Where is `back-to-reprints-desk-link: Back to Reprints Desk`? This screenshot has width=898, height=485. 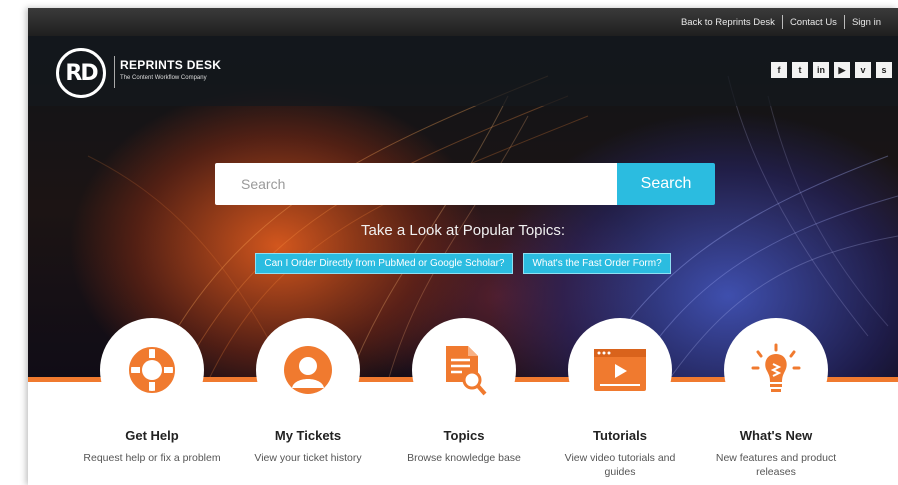 back-to-reprints-desk-link: Back to Reprints Desk is located at coordinates (728, 22).